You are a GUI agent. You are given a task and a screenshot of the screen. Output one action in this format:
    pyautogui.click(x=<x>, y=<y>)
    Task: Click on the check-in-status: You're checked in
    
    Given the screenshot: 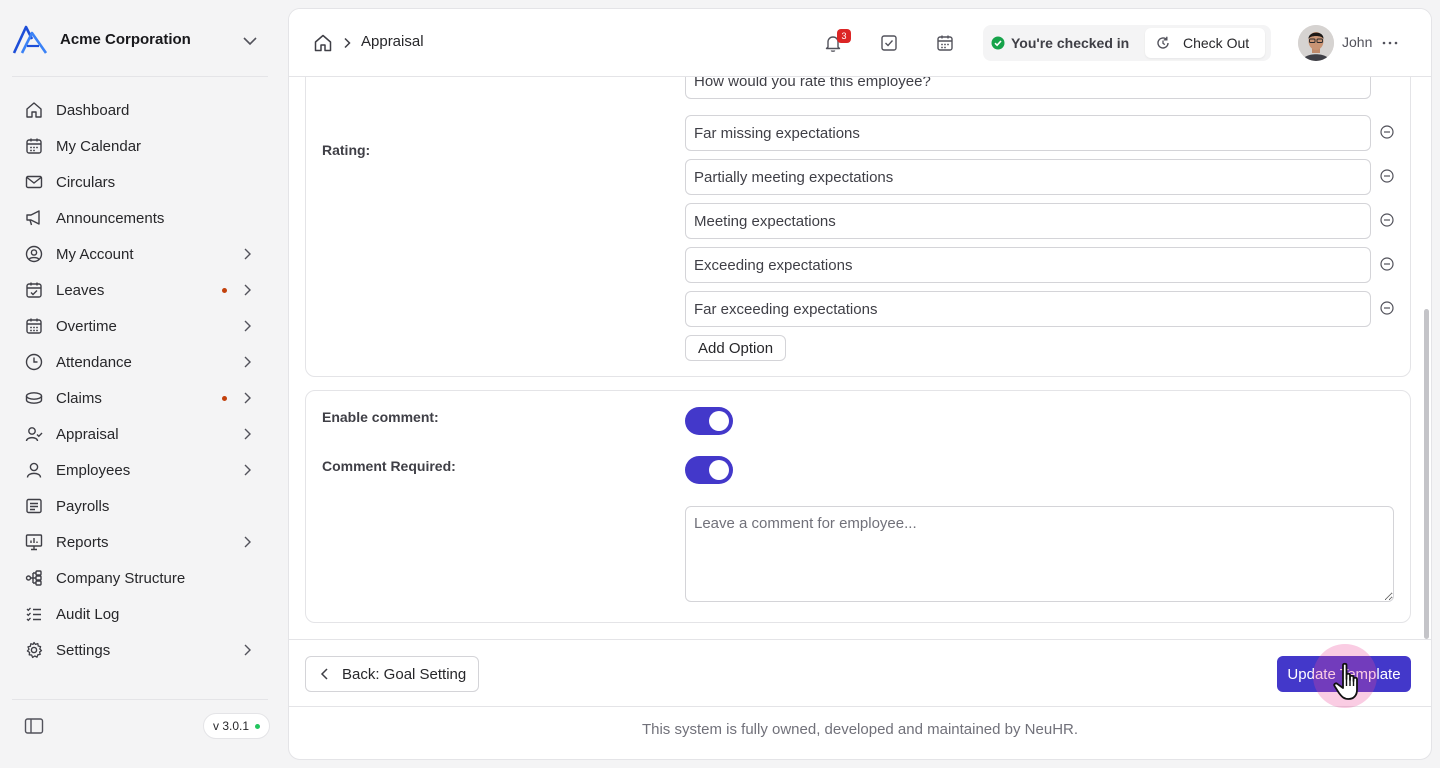 What is the action you would take?
    pyautogui.click(x=1060, y=43)
    